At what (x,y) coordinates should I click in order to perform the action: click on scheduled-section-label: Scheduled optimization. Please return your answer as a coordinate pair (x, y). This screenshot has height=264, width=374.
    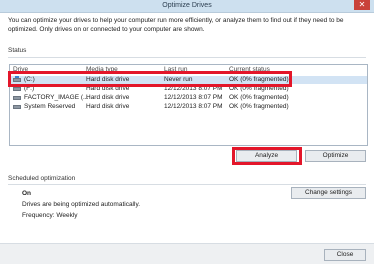
    Looking at the image, I should click on (42, 178).